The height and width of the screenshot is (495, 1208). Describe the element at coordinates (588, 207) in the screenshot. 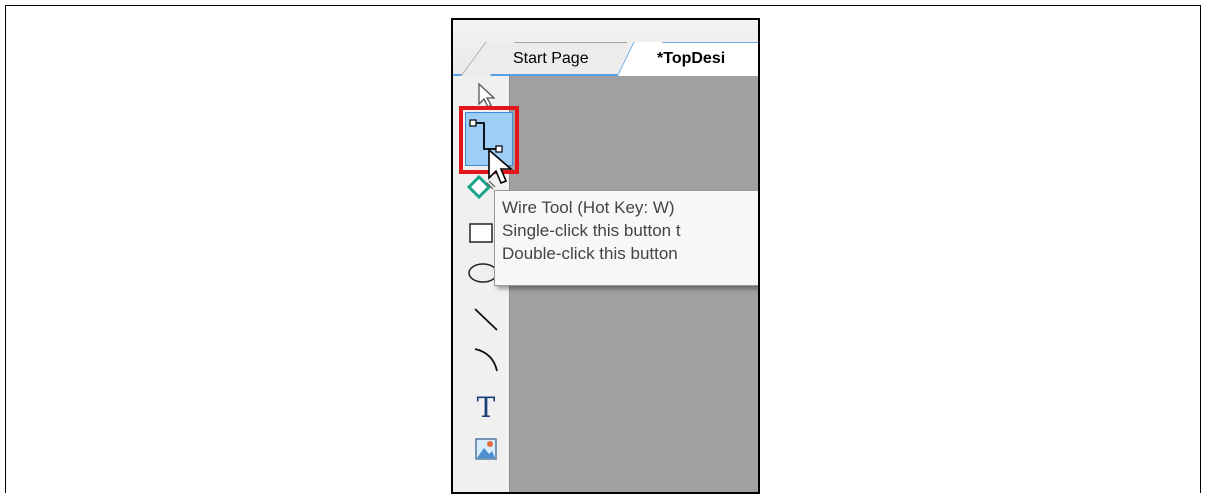

I see `tooltip-title: Wire Tool (Hot Key: W)` at that location.